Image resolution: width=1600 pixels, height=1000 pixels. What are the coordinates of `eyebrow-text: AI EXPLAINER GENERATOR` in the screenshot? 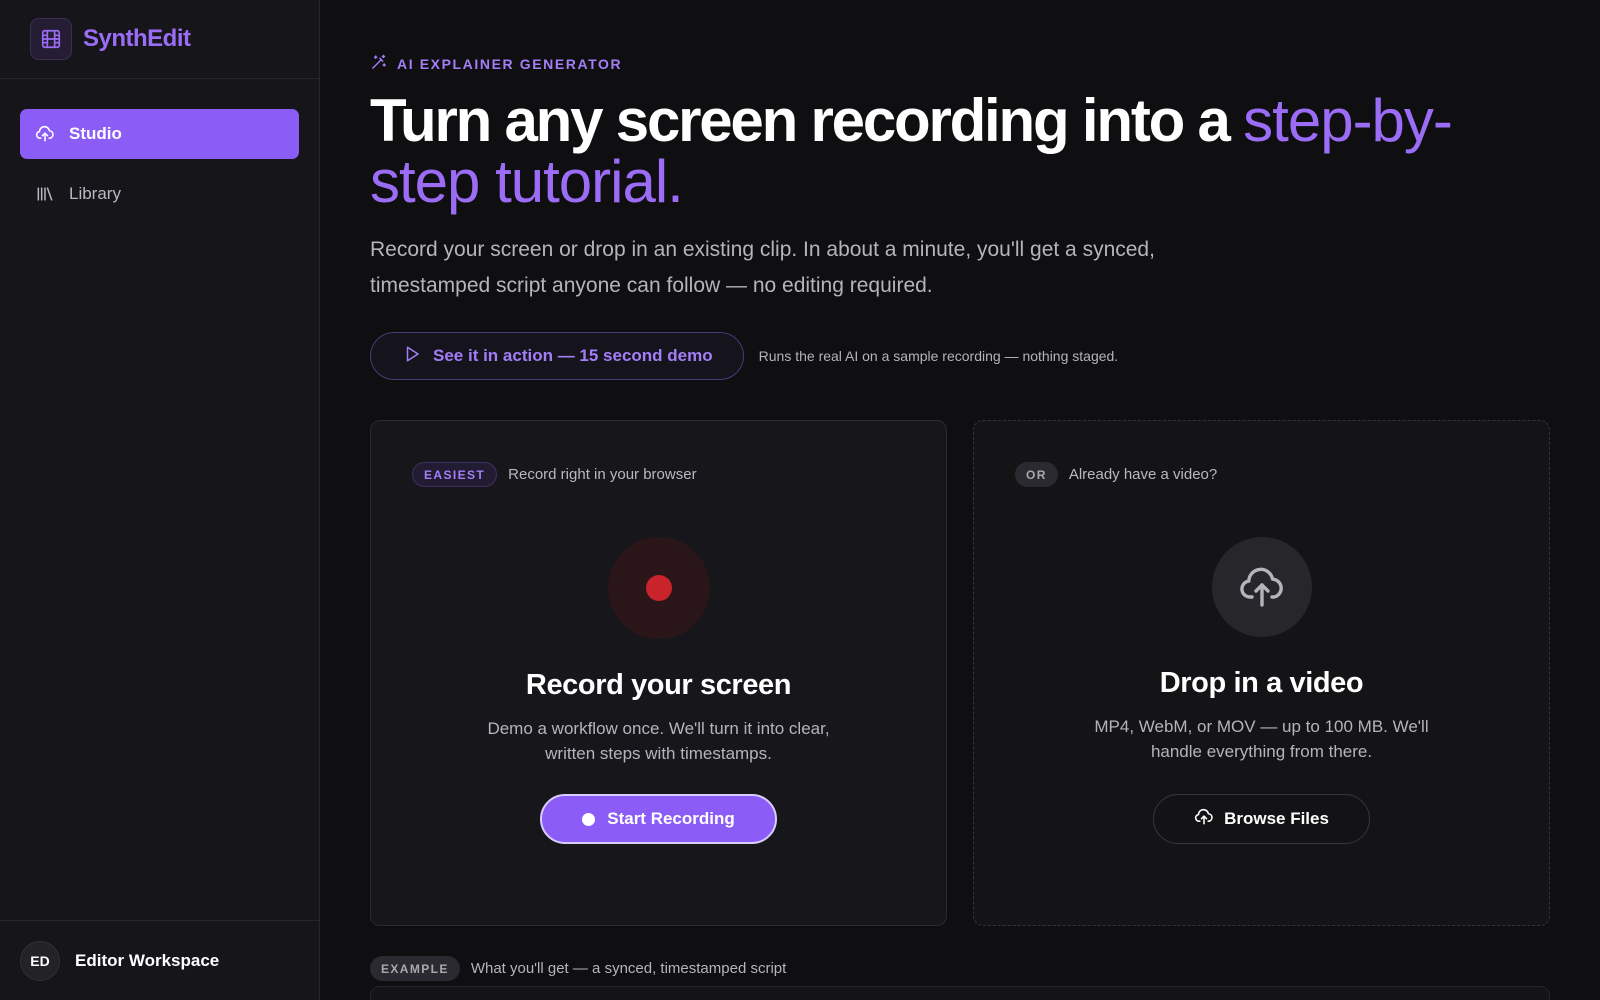 It's located at (510, 64).